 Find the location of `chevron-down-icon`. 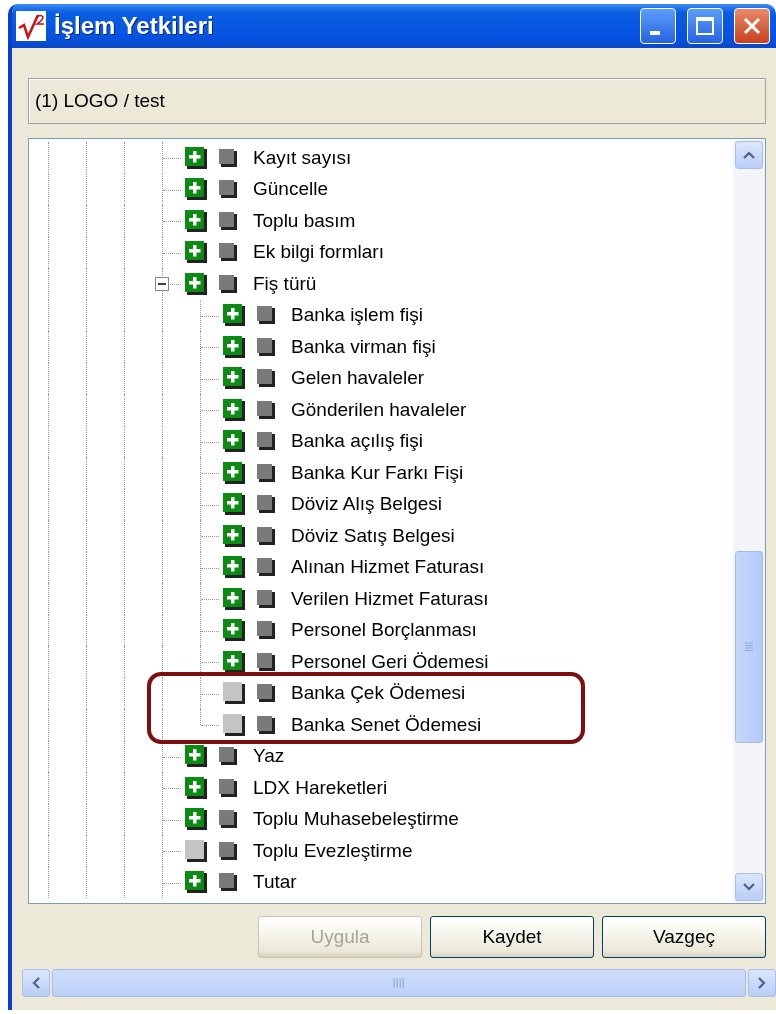

chevron-down-icon is located at coordinates (749, 887).